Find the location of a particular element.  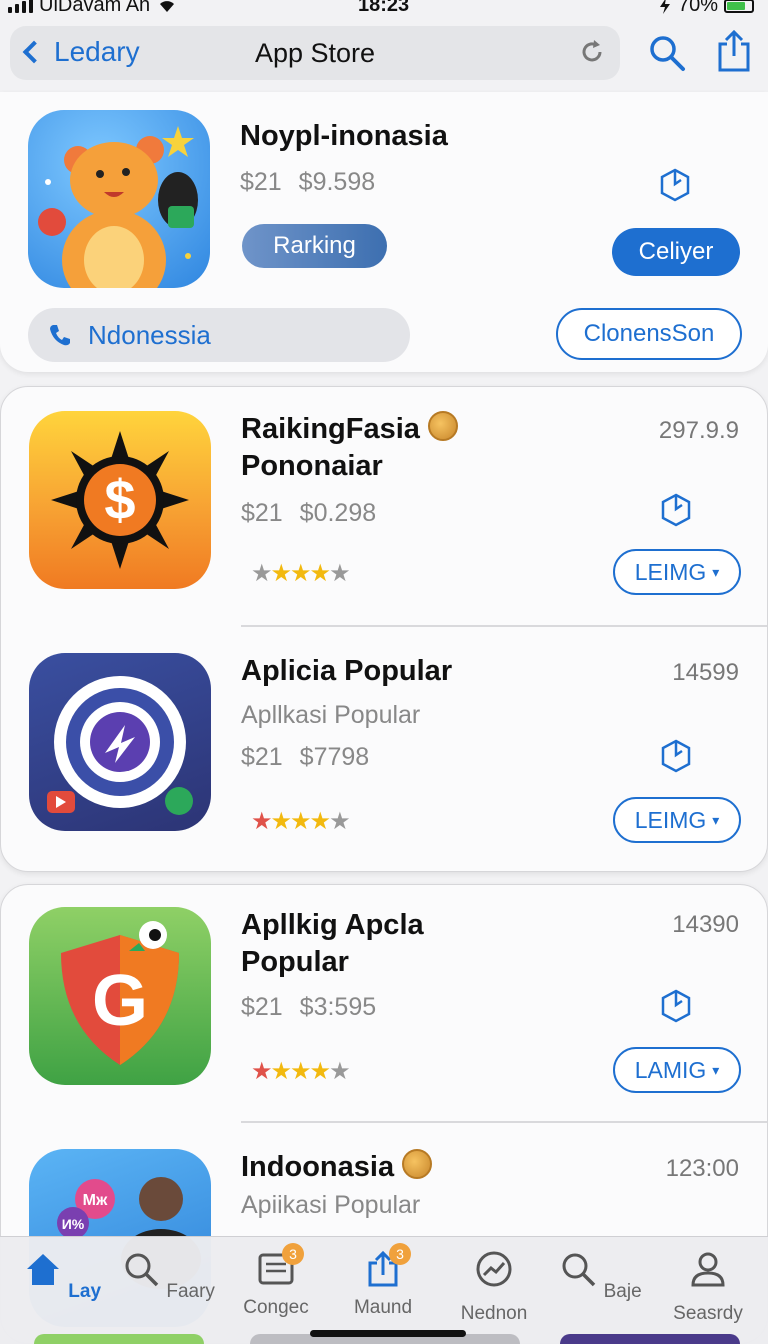

share-icon is located at coordinates (734, 51).